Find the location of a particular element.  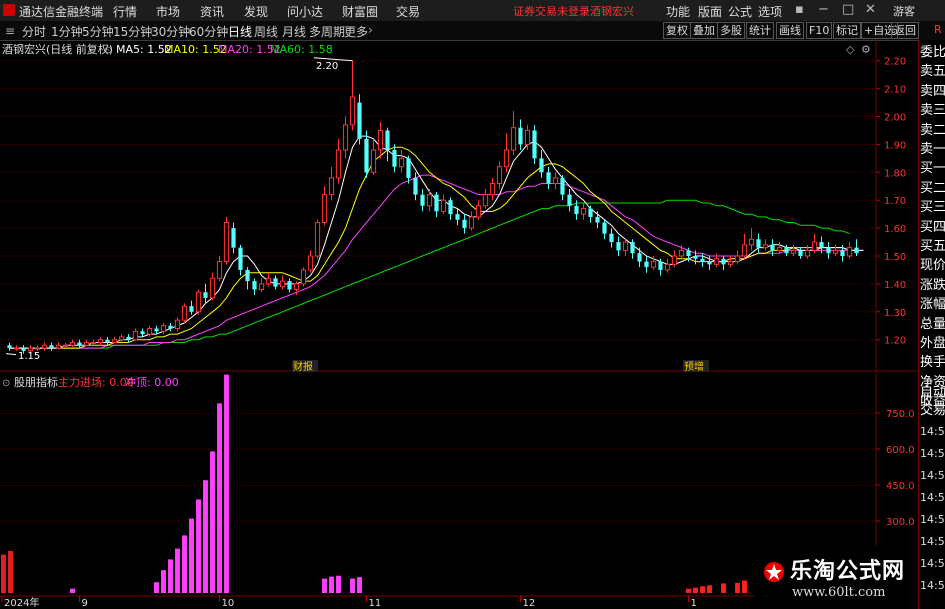

menu-wealth-circle: 财富圈 is located at coordinates (360, 11).